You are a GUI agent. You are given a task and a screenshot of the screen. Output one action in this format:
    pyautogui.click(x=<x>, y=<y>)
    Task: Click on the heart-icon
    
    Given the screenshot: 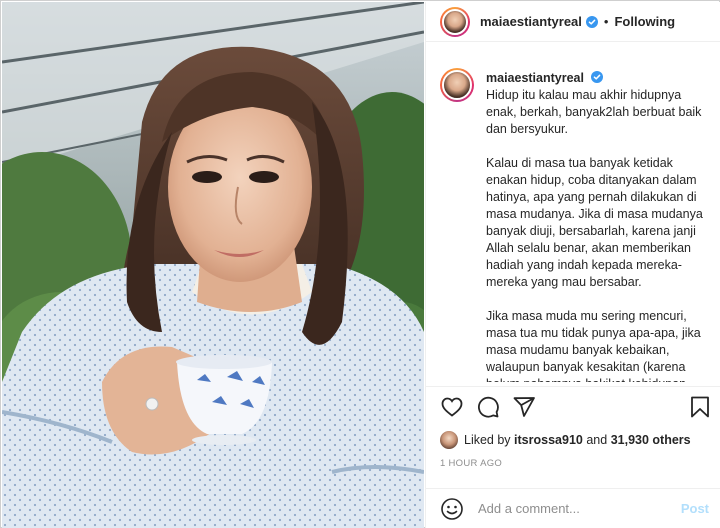 What is the action you would take?
    pyautogui.click(x=452, y=407)
    